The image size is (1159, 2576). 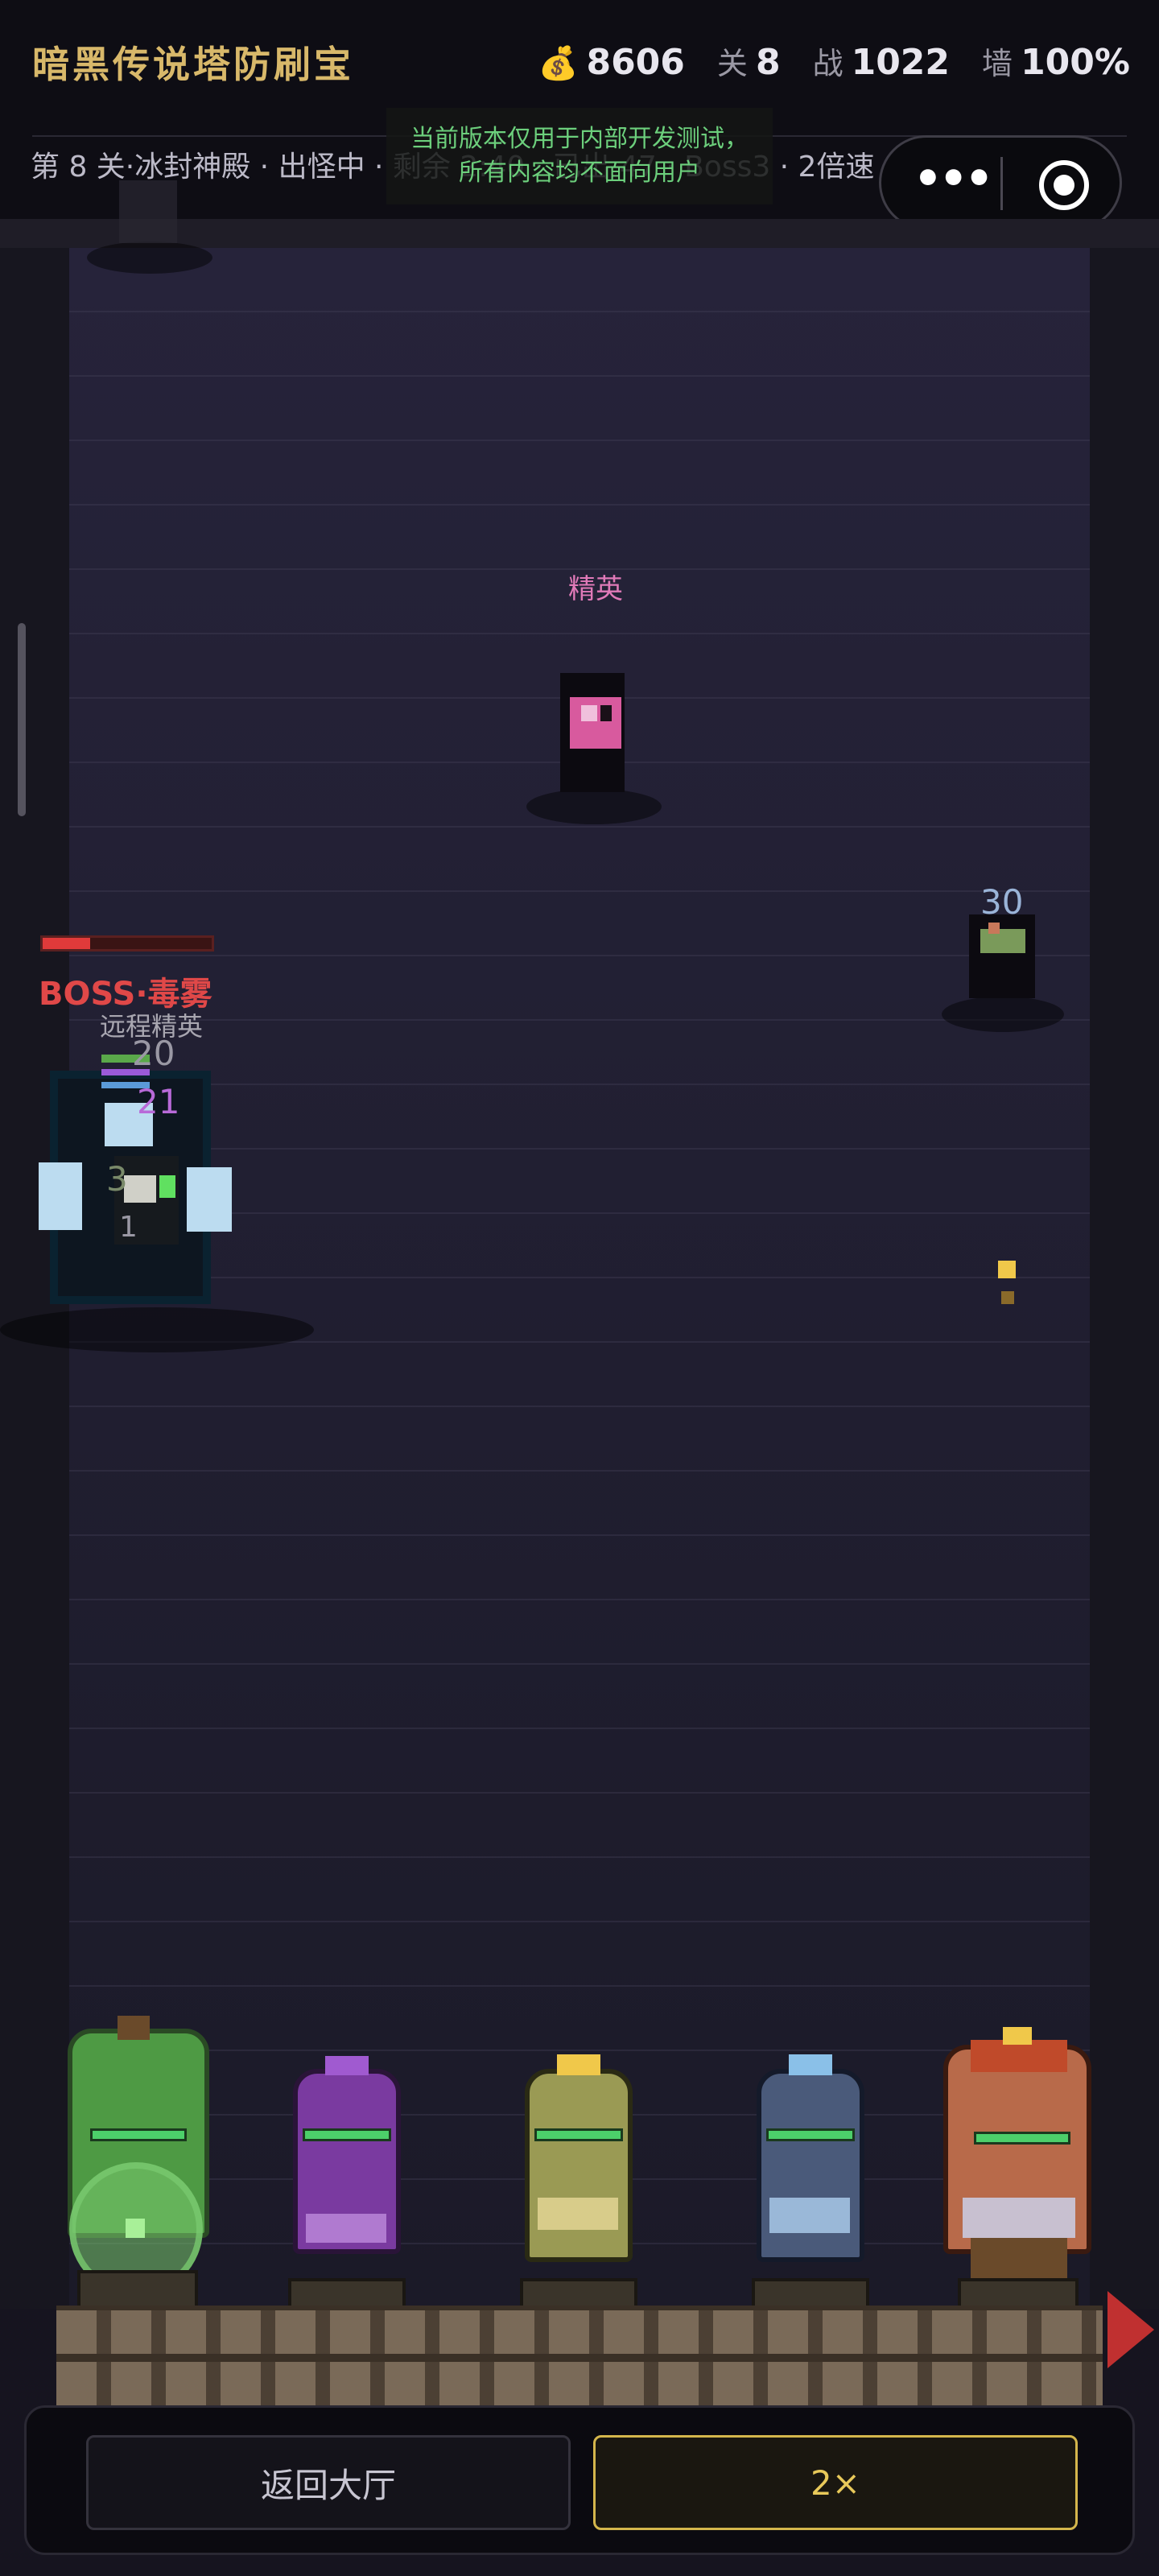 I want to click on gold-value: 8606, so click(x=635, y=62).